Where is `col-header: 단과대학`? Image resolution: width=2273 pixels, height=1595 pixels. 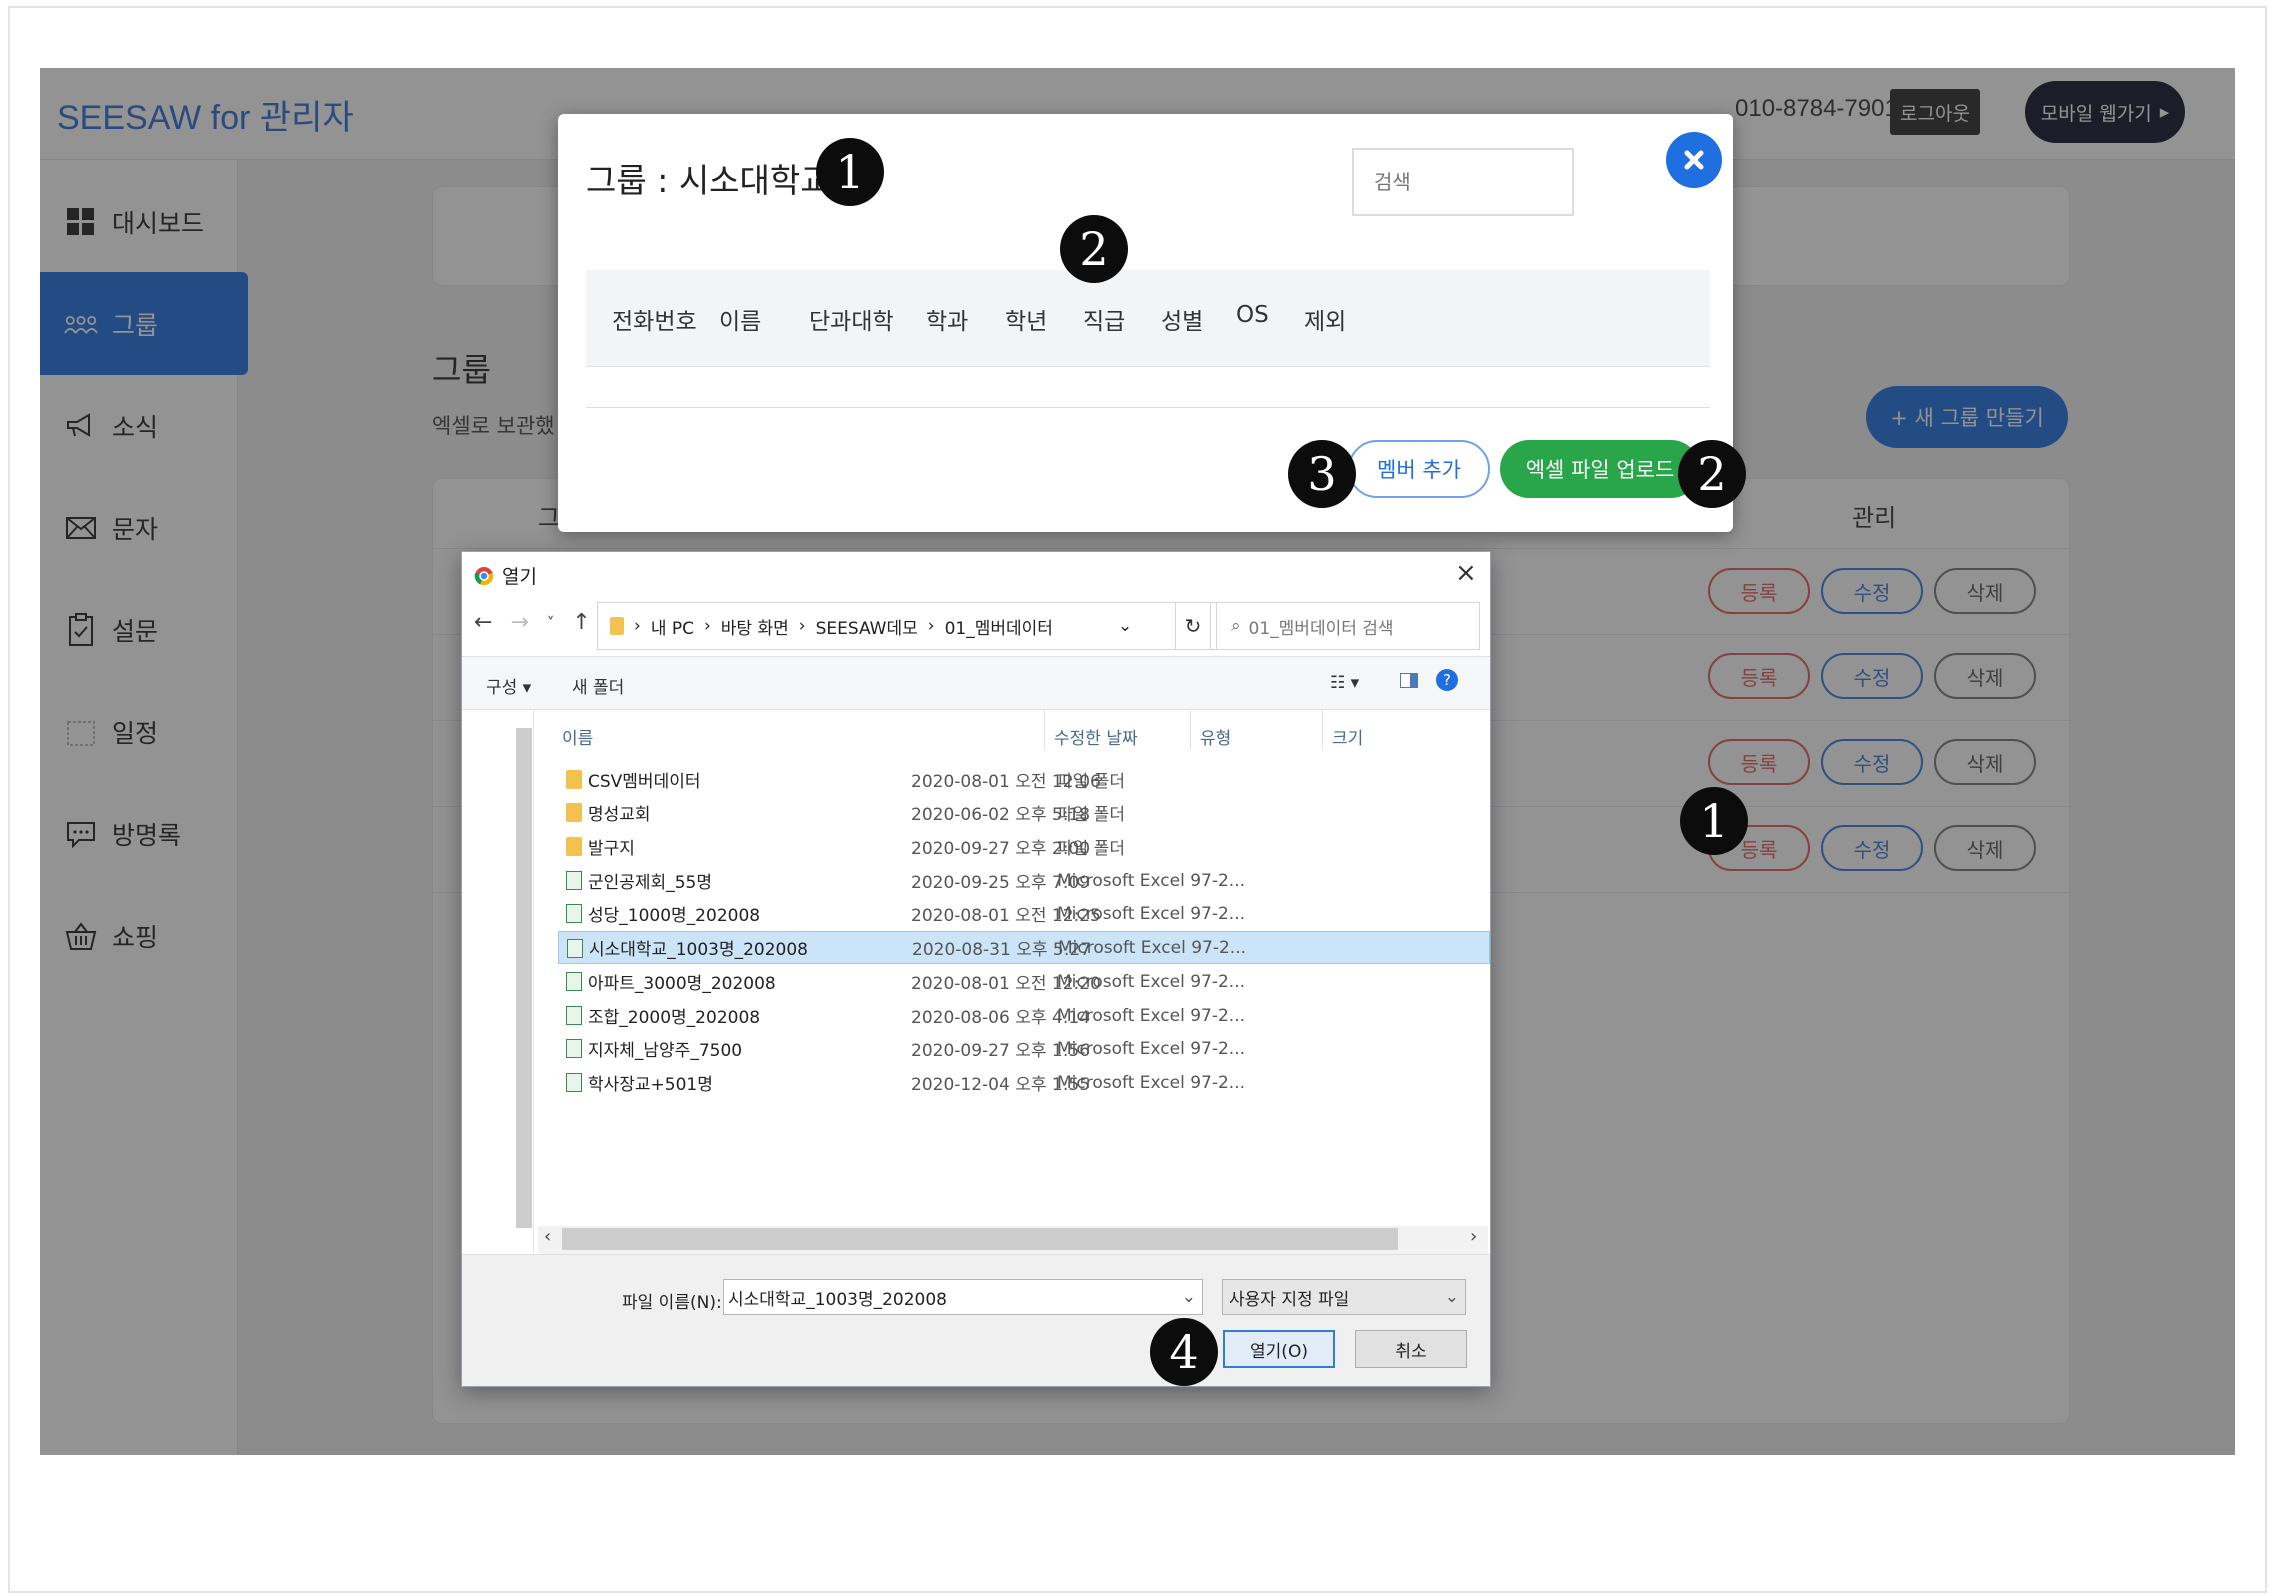 col-header: 단과대학 is located at coordinates (851, 322).